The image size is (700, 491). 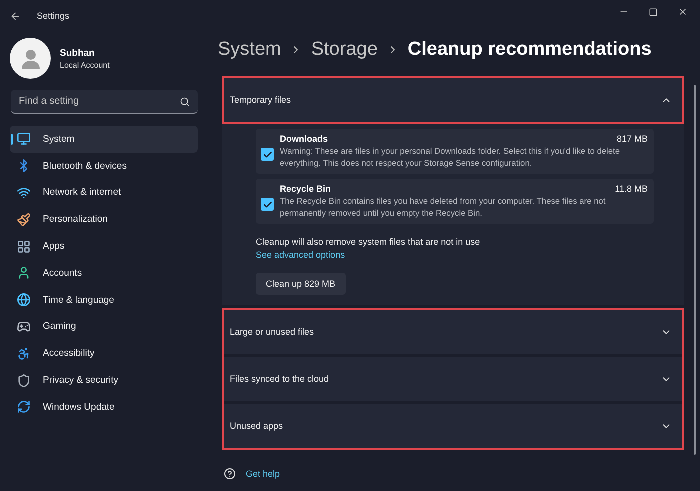 I want to click on item-description: The Recycle Bin contains files you have deleted from your computer. These files are not permanently removed until you empty the Recycle Bin., so click(x=443, y=207).